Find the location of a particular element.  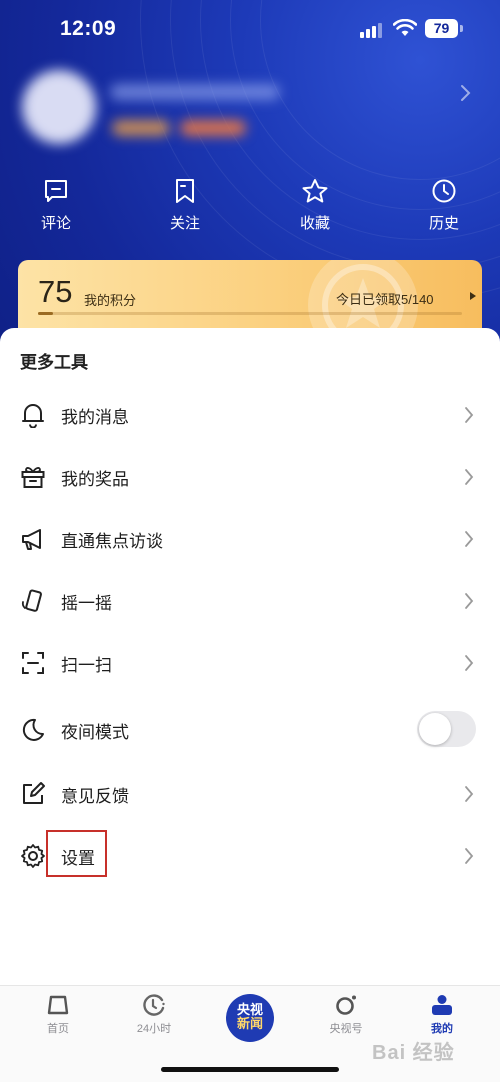

battery-tip is located at coordinates (461, 28).